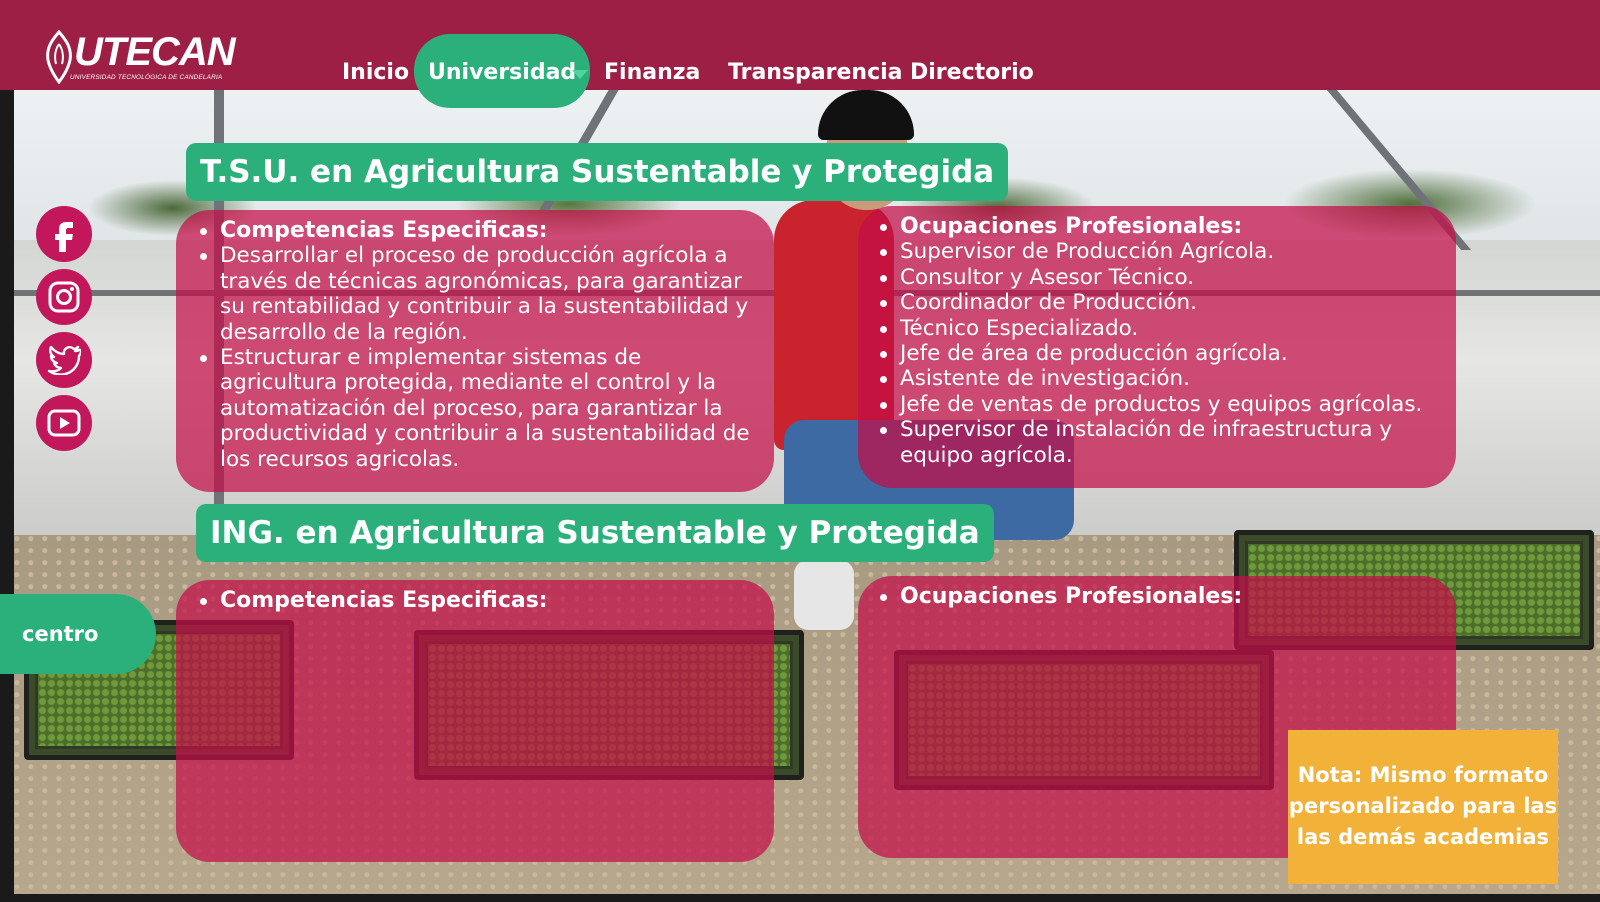 Image resolution: width=1600 pixels, height=902 pixels. What do you see at coordinates (479, 230) in the screenshot?
I see `tsu-competencias-heading: Competencias Especificas:` at bounding box center [479, 230].